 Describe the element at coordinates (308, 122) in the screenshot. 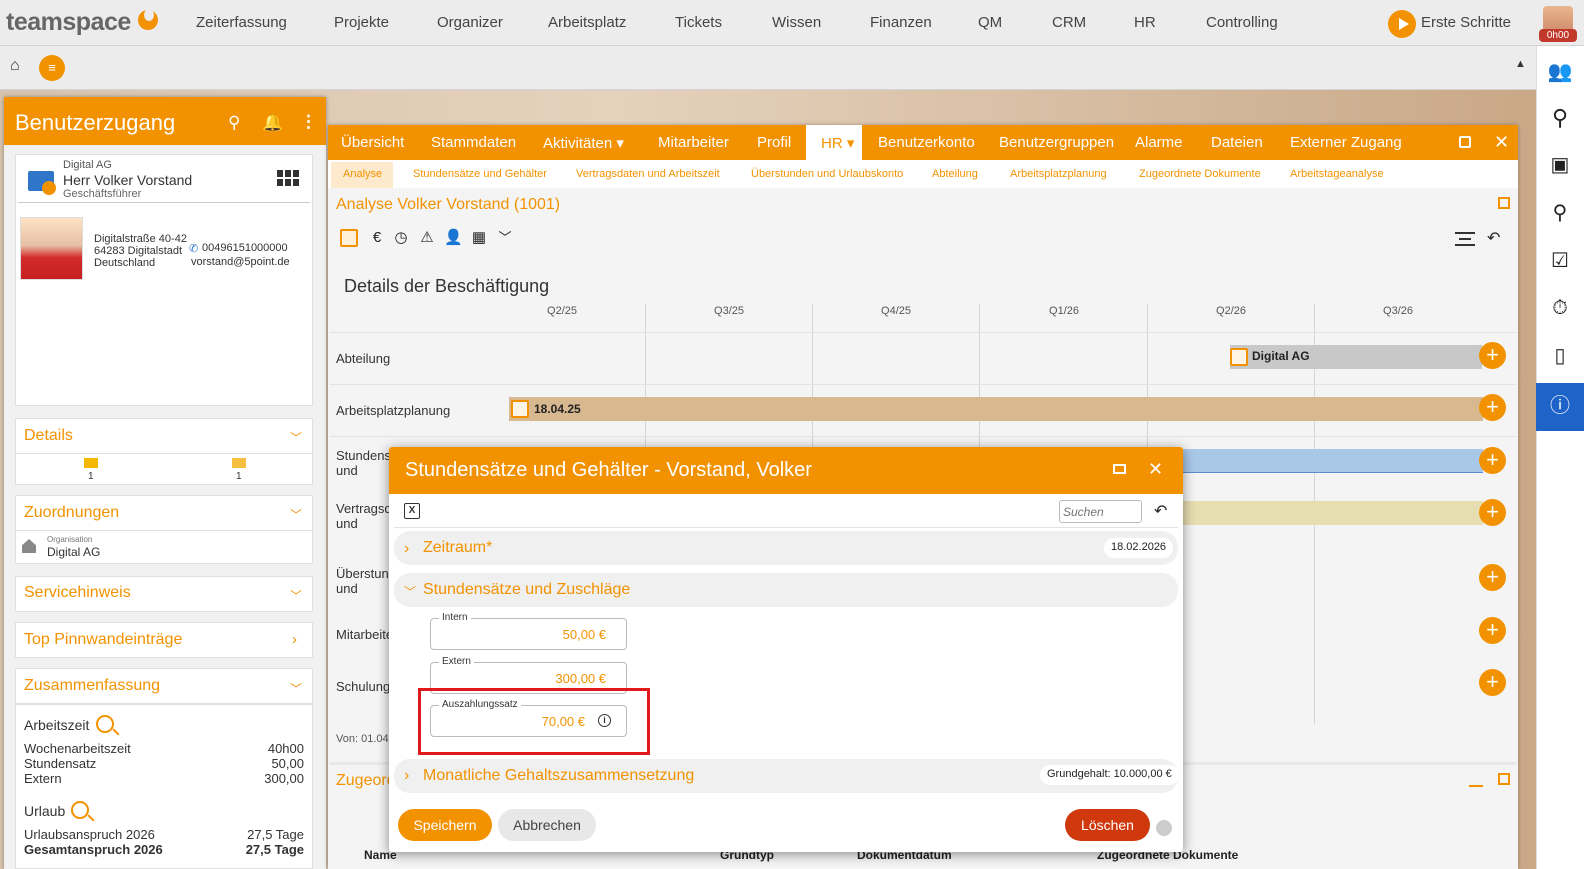

I see `more-options-icon: ⋮` at that location.